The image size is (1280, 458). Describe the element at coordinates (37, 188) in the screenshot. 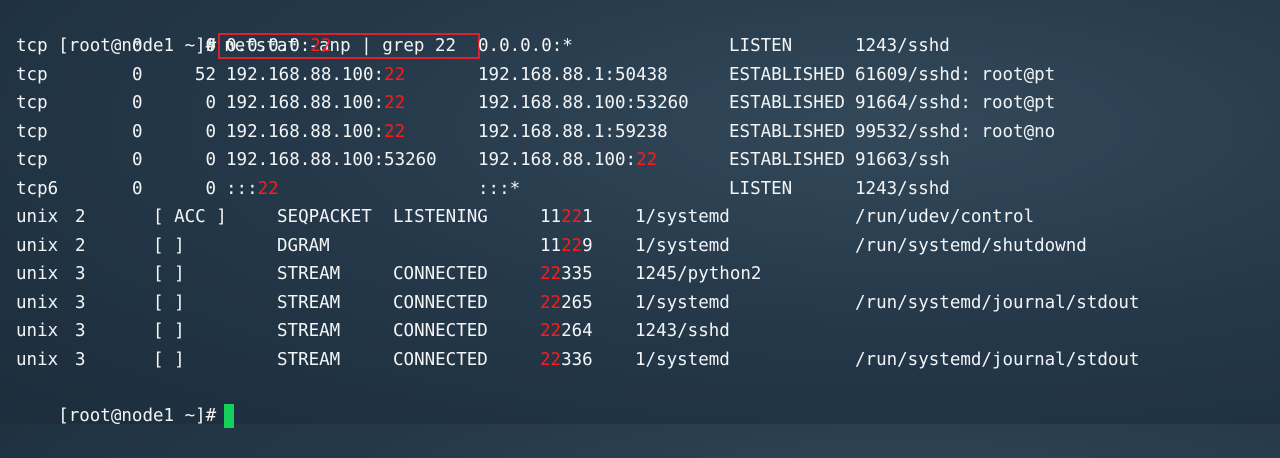

I see `proto: tcp6` at that location.